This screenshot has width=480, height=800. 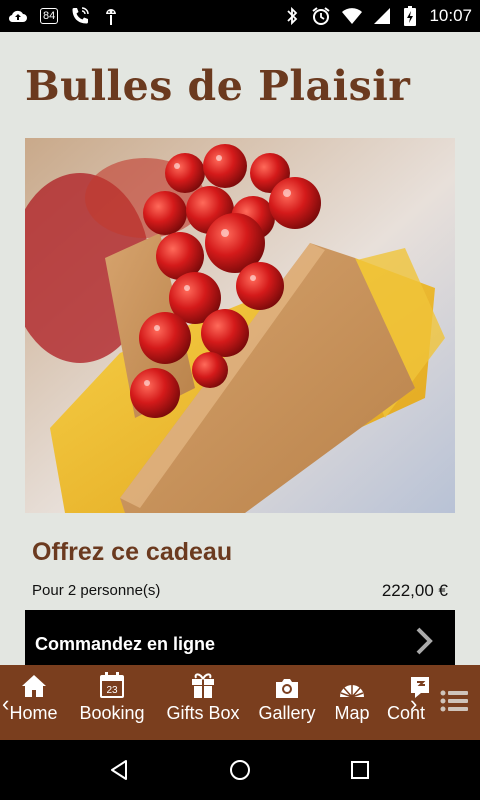 I want to click on back-triangle-icon, so click(x=119, y=770).